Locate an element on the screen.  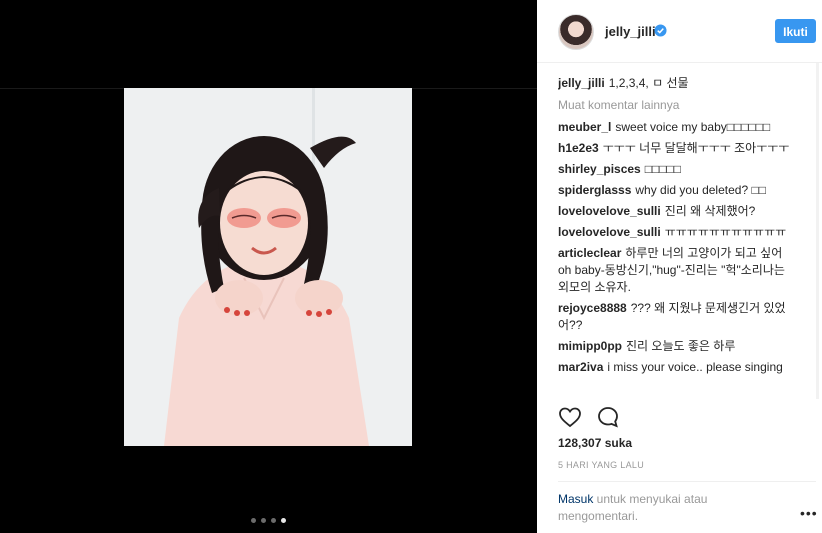
header-username: jelly_jilli is located at coordinates (630, 31).